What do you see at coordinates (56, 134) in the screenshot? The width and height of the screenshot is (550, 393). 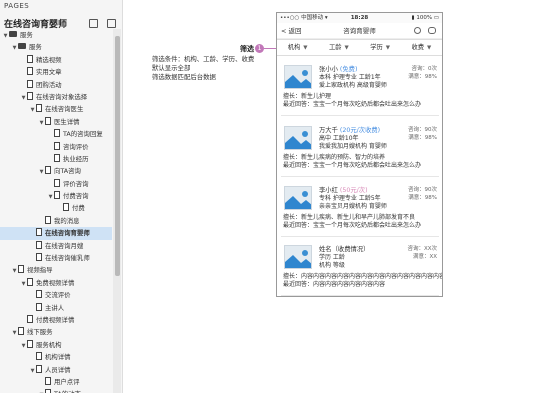 I see `tree-item: ▼TA的咨询回复` at bounding box center [56, 134].